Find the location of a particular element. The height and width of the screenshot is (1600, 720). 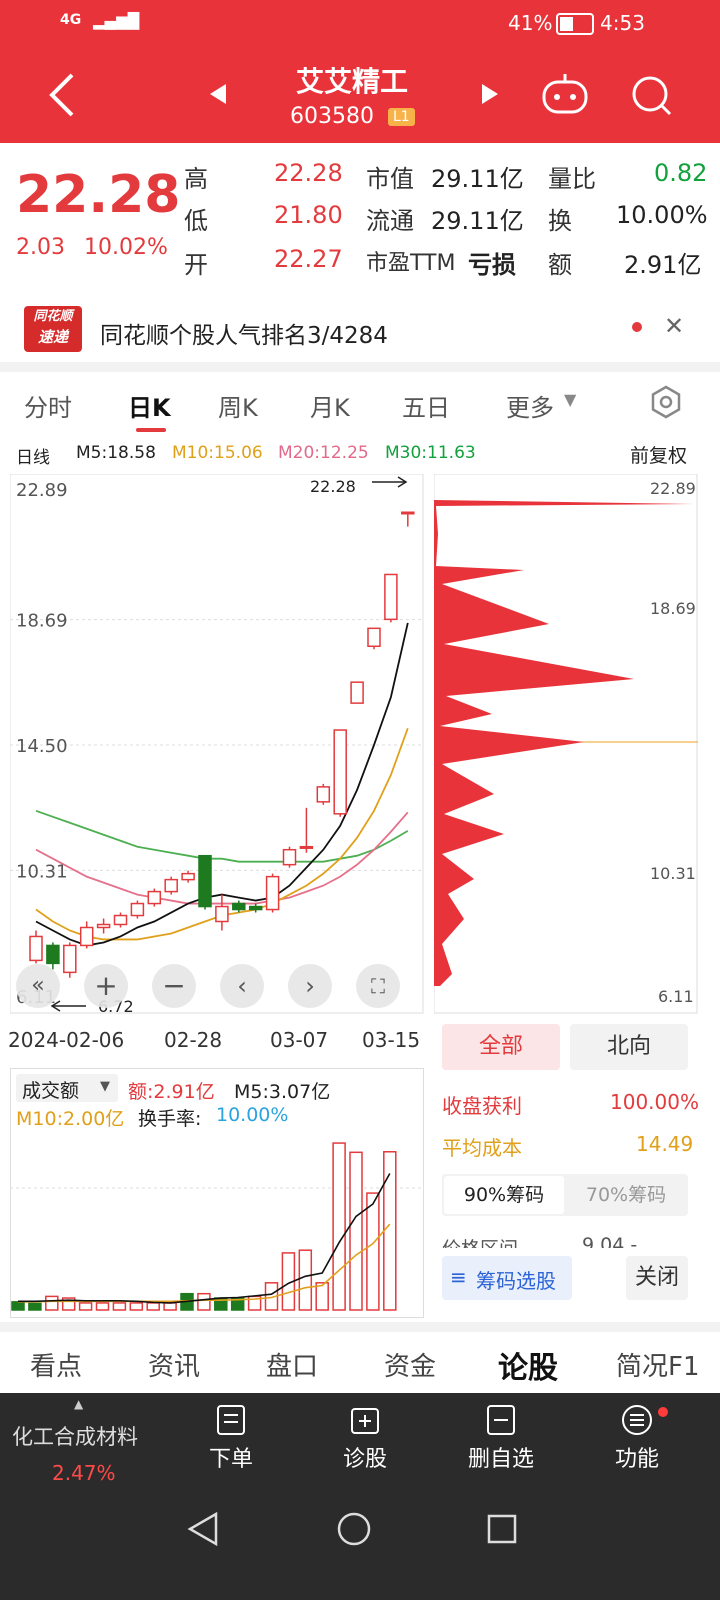

level-badge: L1 is located at coordinates (401, 117).